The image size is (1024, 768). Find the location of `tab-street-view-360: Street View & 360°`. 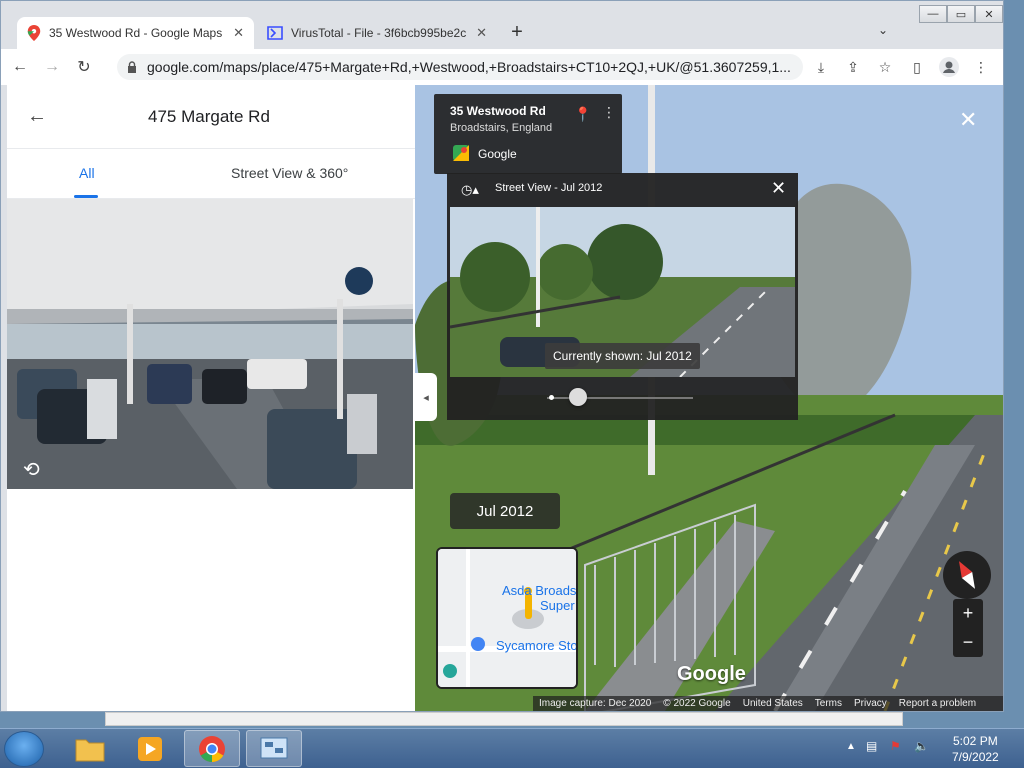

tab-street-view-360: Street View & 360° is located at coordinates (289, 173).